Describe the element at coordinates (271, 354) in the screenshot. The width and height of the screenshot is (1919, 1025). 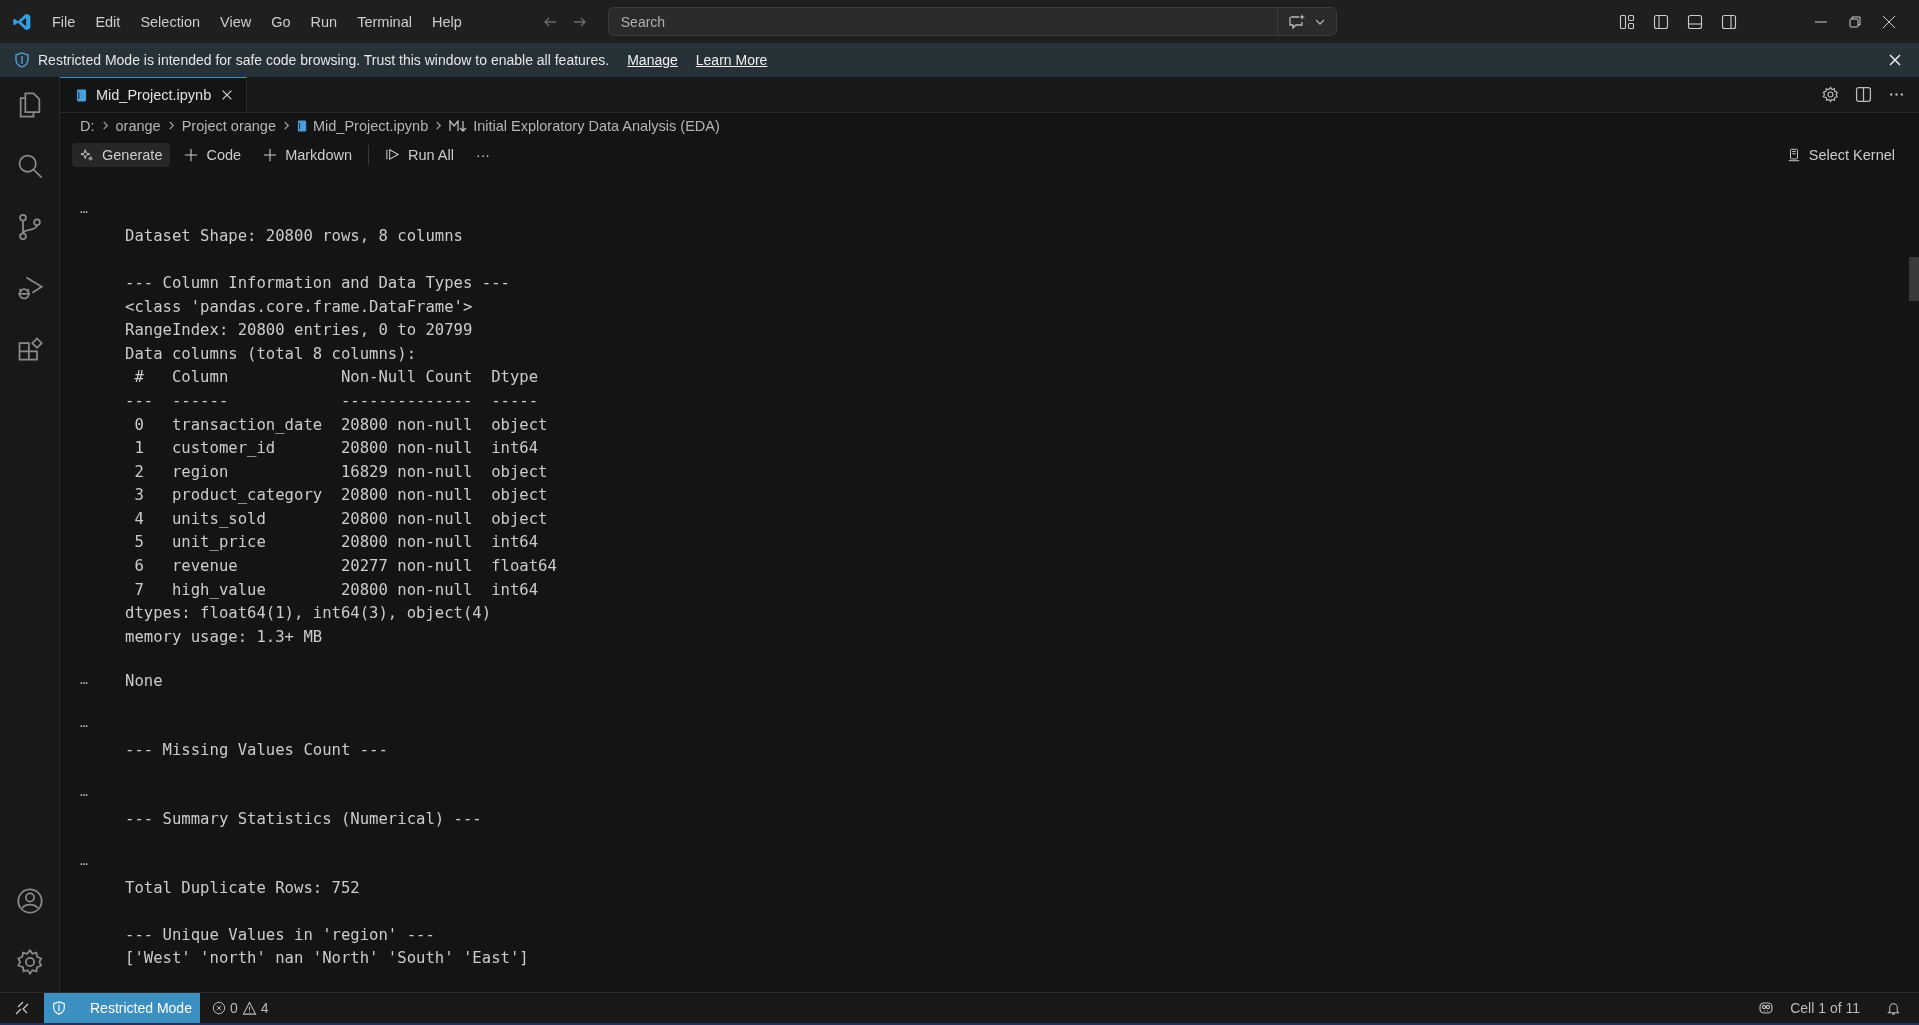
I see `output-line: Data columns (total 8 columns):` at that location.